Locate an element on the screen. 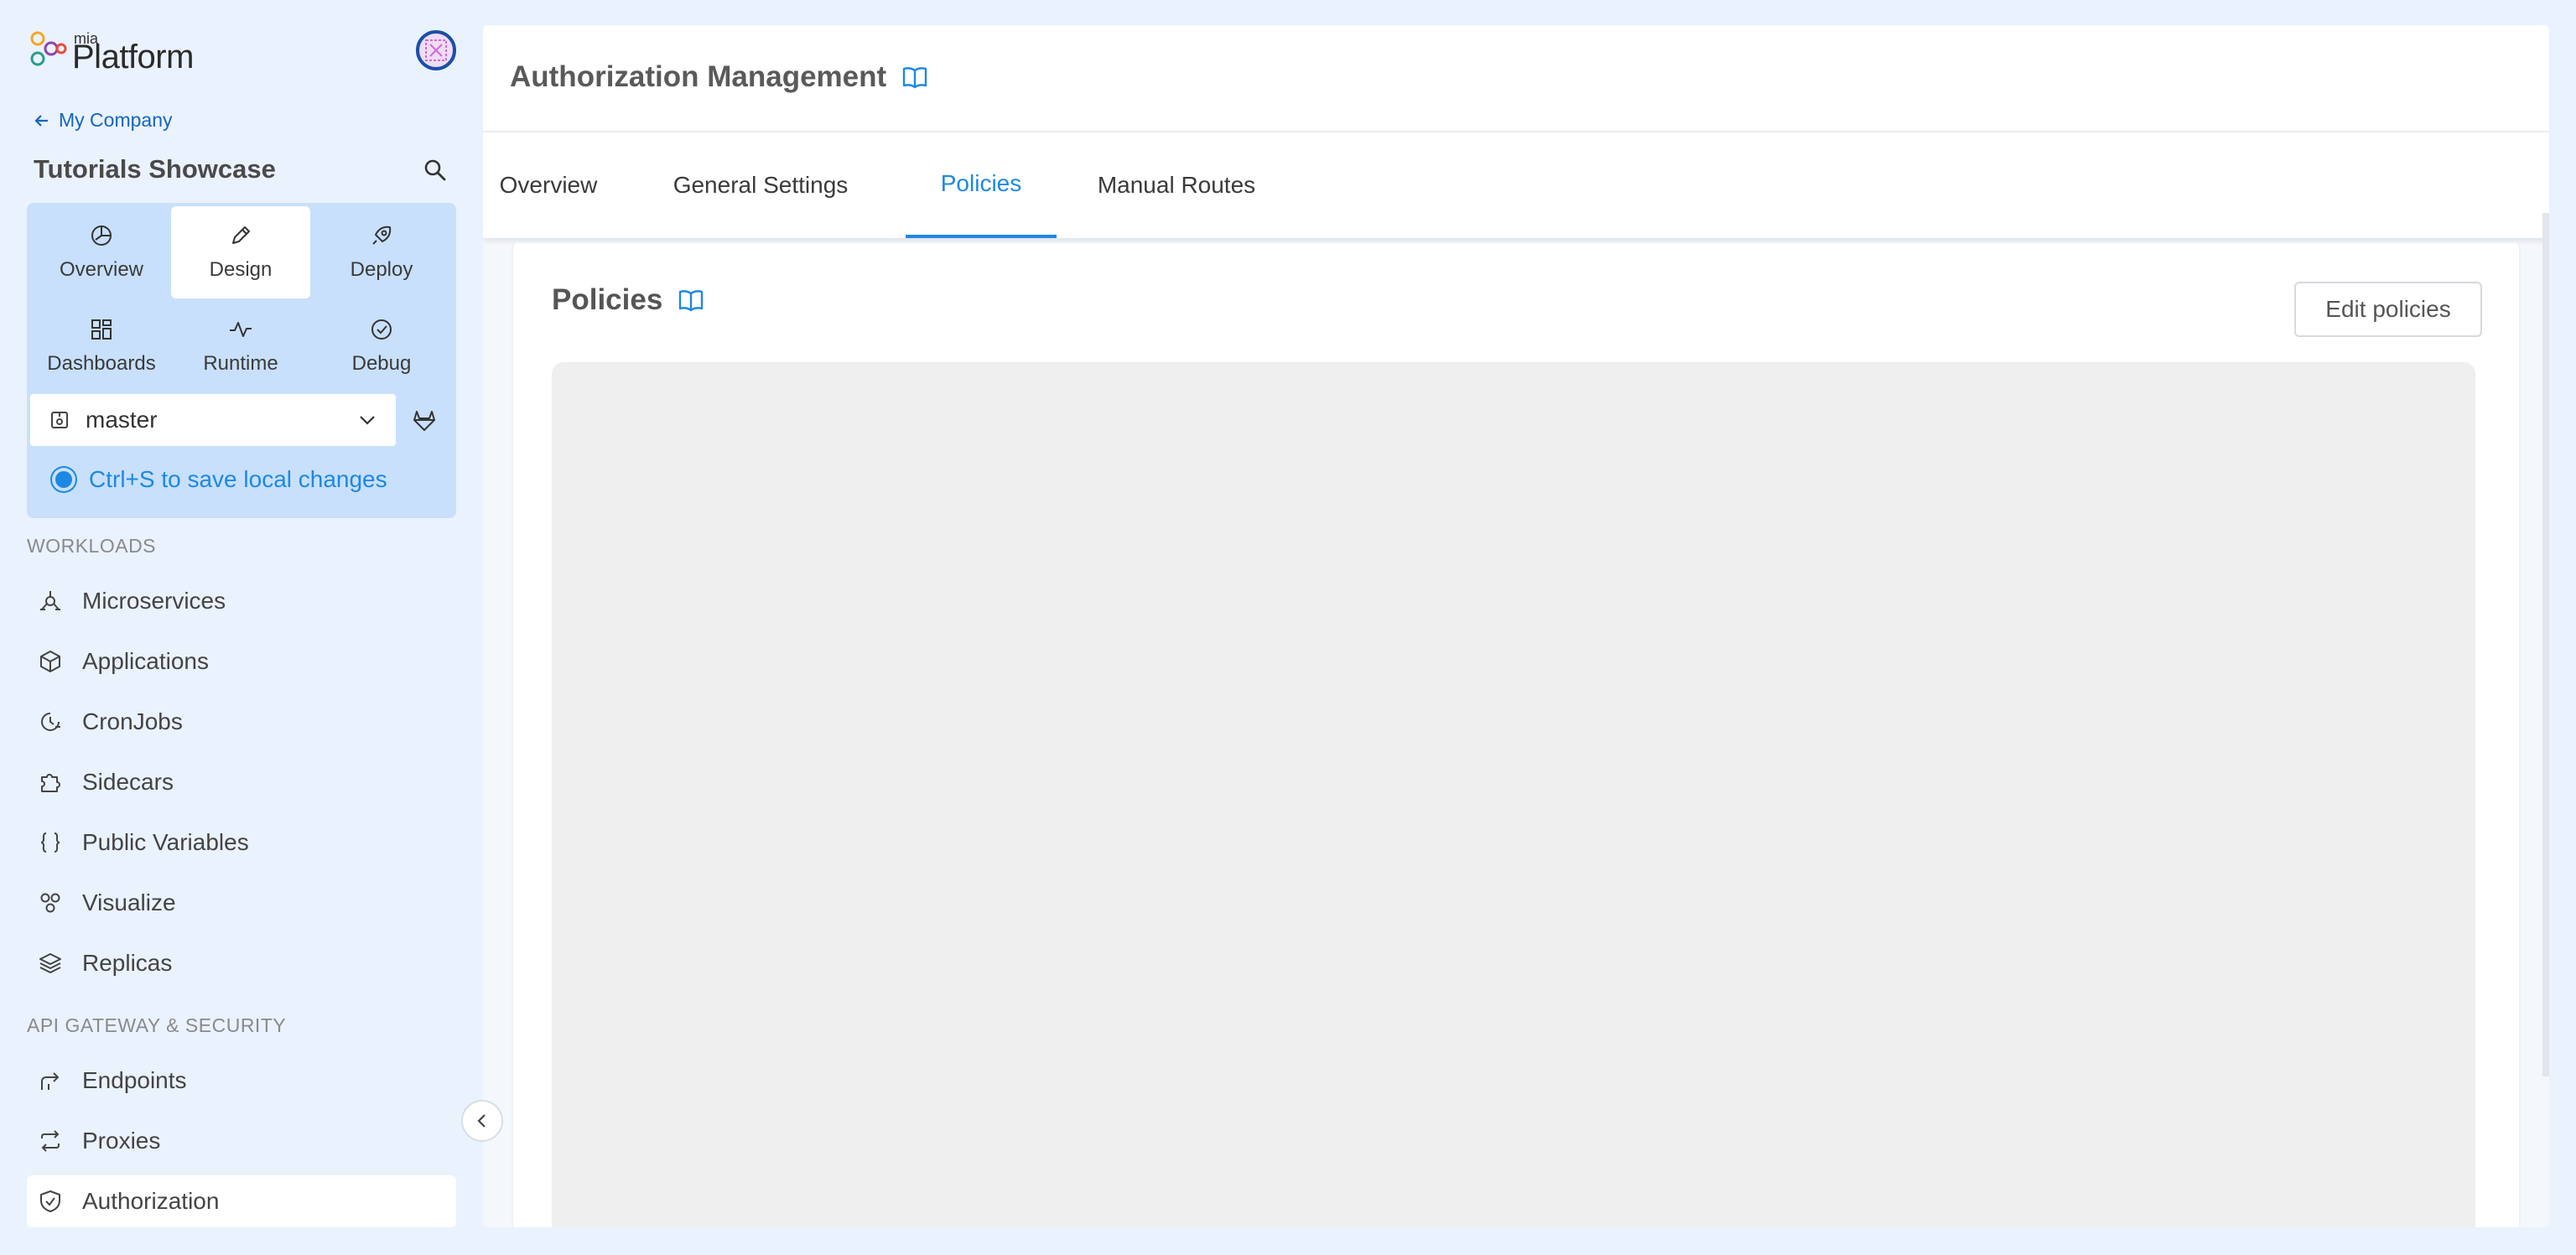  menu-item-cronjobs: CronJobs is located at coordinates (241, 722).